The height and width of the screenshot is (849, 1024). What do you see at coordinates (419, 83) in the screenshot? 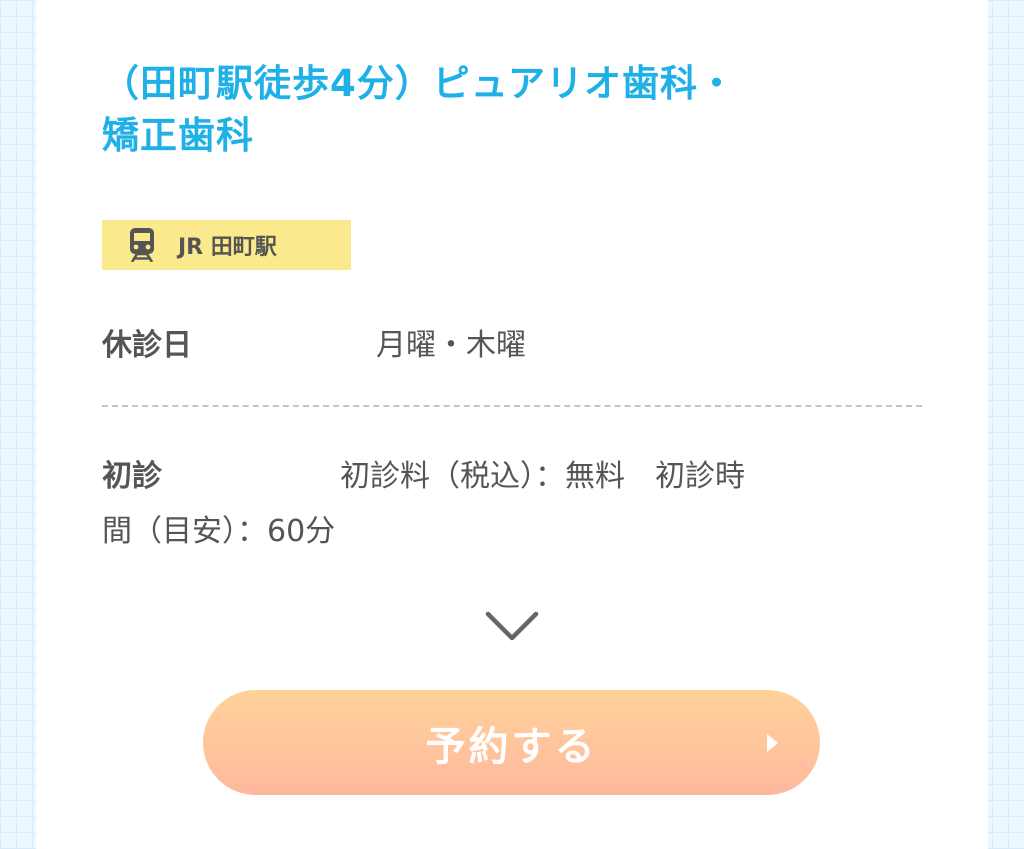
I see `clinic-title-line1: （田町駅徒歩4分）ピュアリオ歯科・` at bounding box center [419, 83].